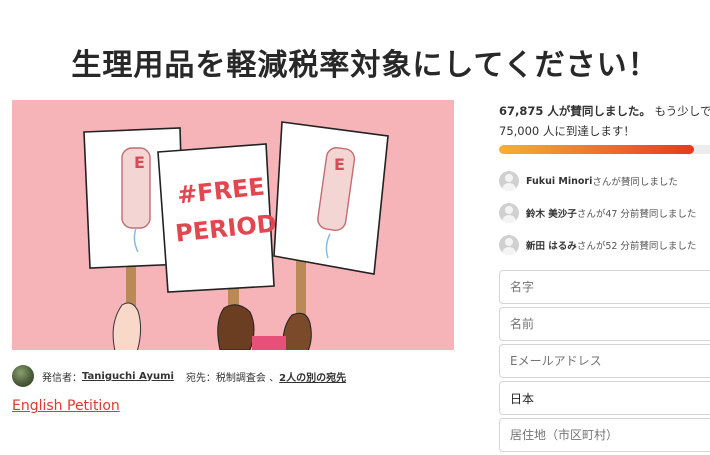  Describe the element at coordinates (179, 376) in the screenshot. I see `petition-starter: 発信者： Taniguchi Ayumi 宛先：税制調査会 、 2人の別の宛先` at that location.